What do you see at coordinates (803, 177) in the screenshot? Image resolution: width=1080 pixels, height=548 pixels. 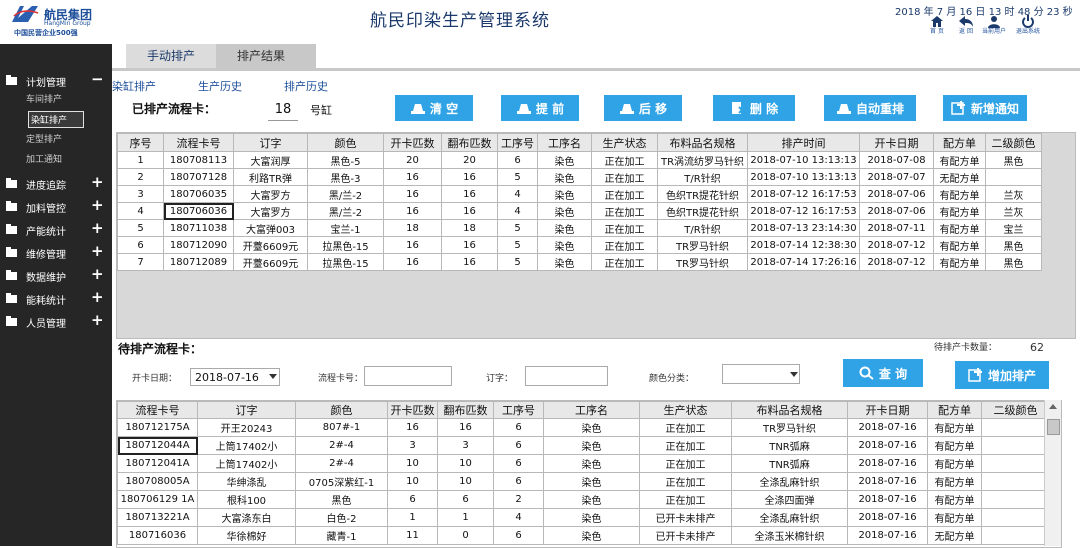 I see `table-cell: 2018-07-10 13:13:13` at bounding box center [803, 177].